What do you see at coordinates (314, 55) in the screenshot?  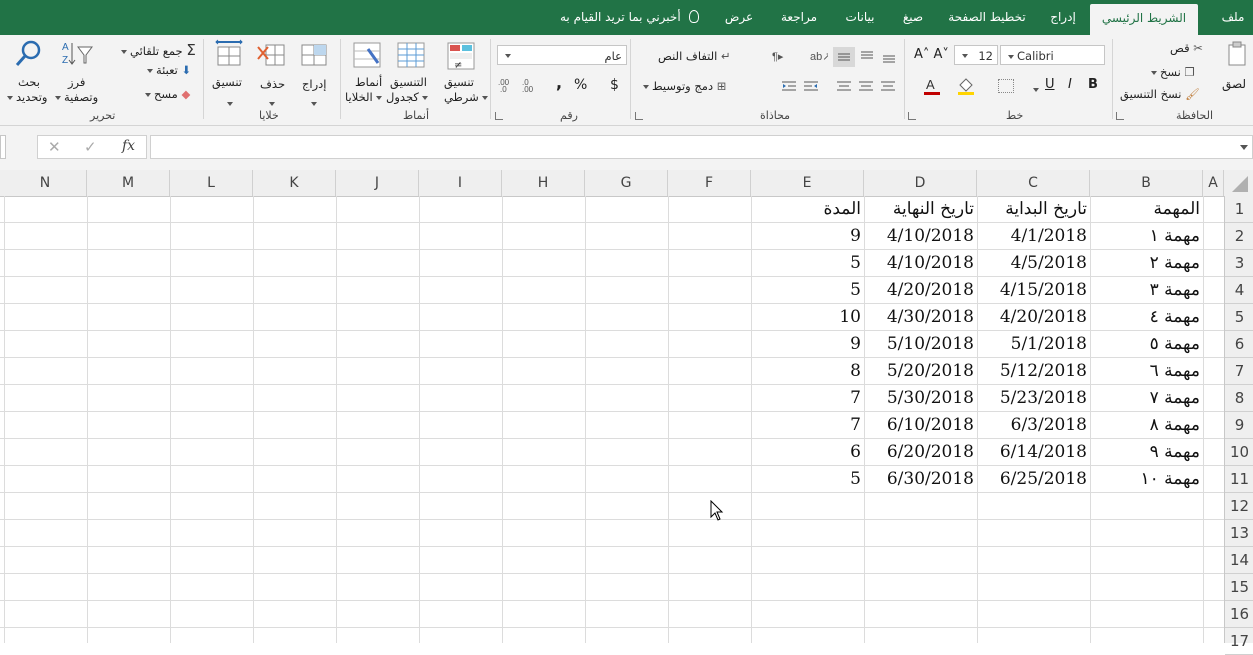 I see `insert-cells-icon` at bounding box center [314, 55].